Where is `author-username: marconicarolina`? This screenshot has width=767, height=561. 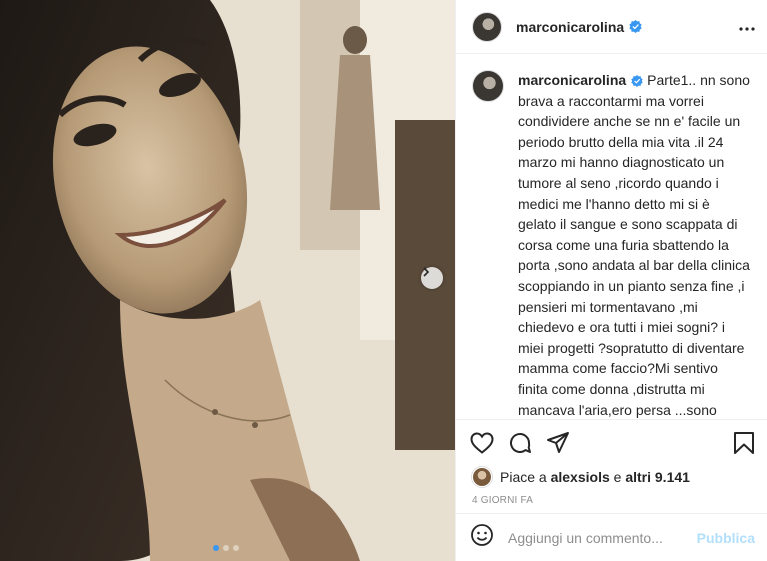
author-username: marconicarolina is located at coordinates (570, 27).